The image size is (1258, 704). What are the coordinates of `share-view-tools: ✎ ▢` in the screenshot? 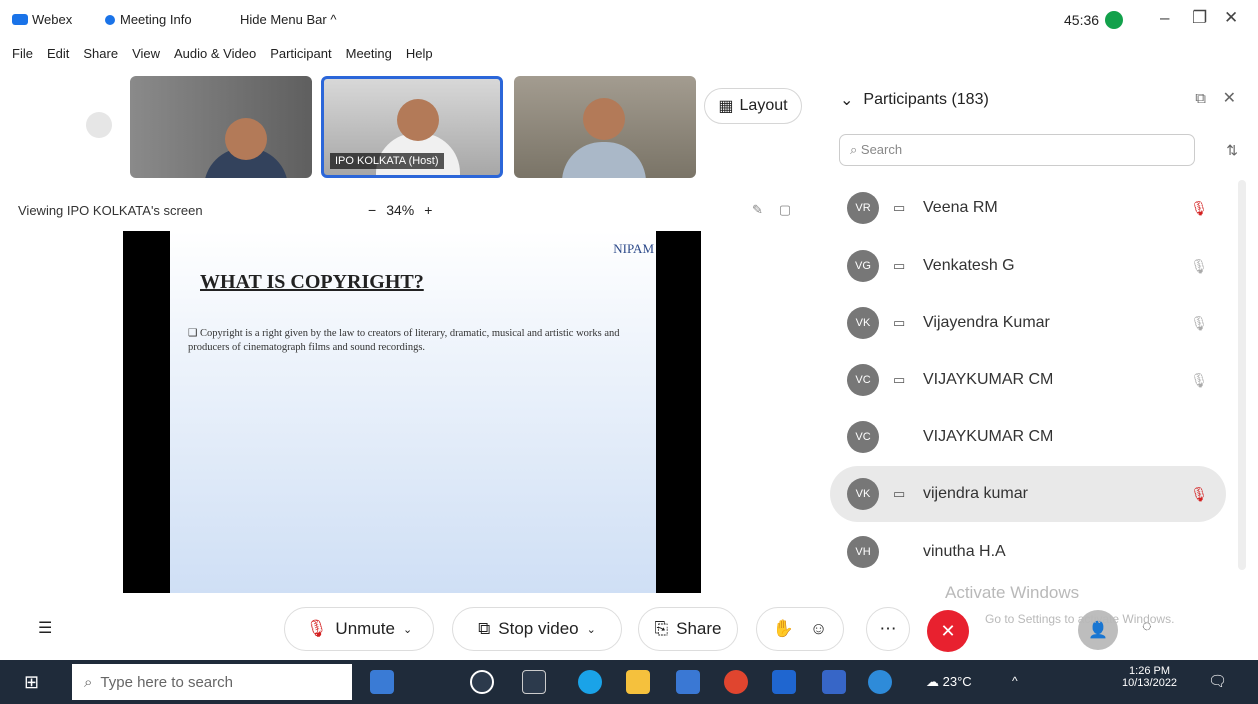 It's located at (771, 210).